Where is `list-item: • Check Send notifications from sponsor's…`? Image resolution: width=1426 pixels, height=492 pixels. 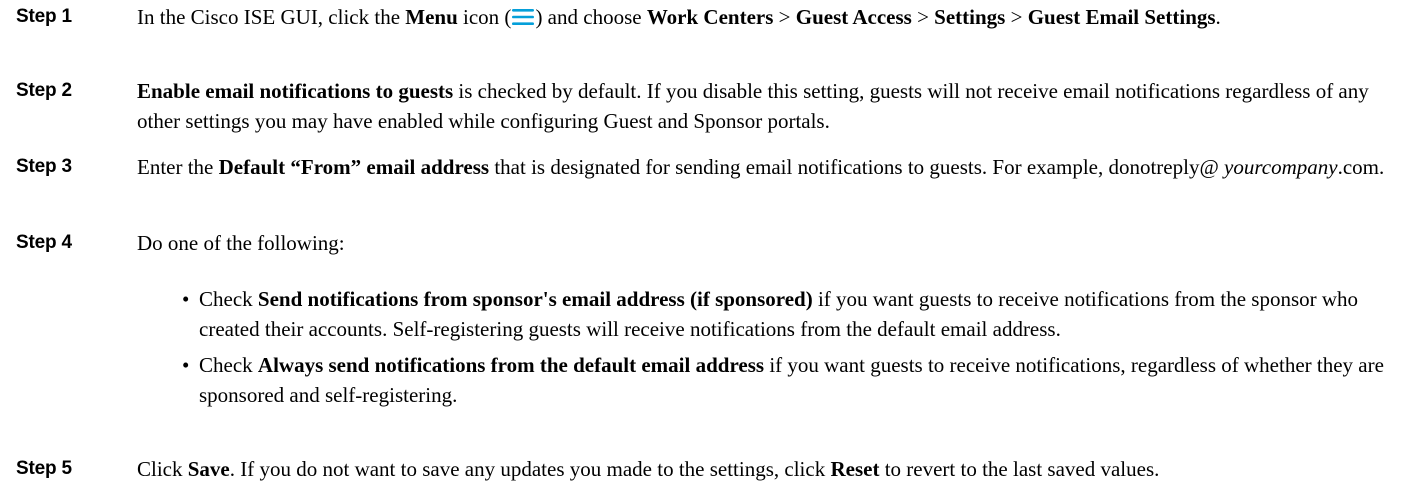 list-item: • Check Send notifications from sponsor's… is located at coordinates (802, 314).